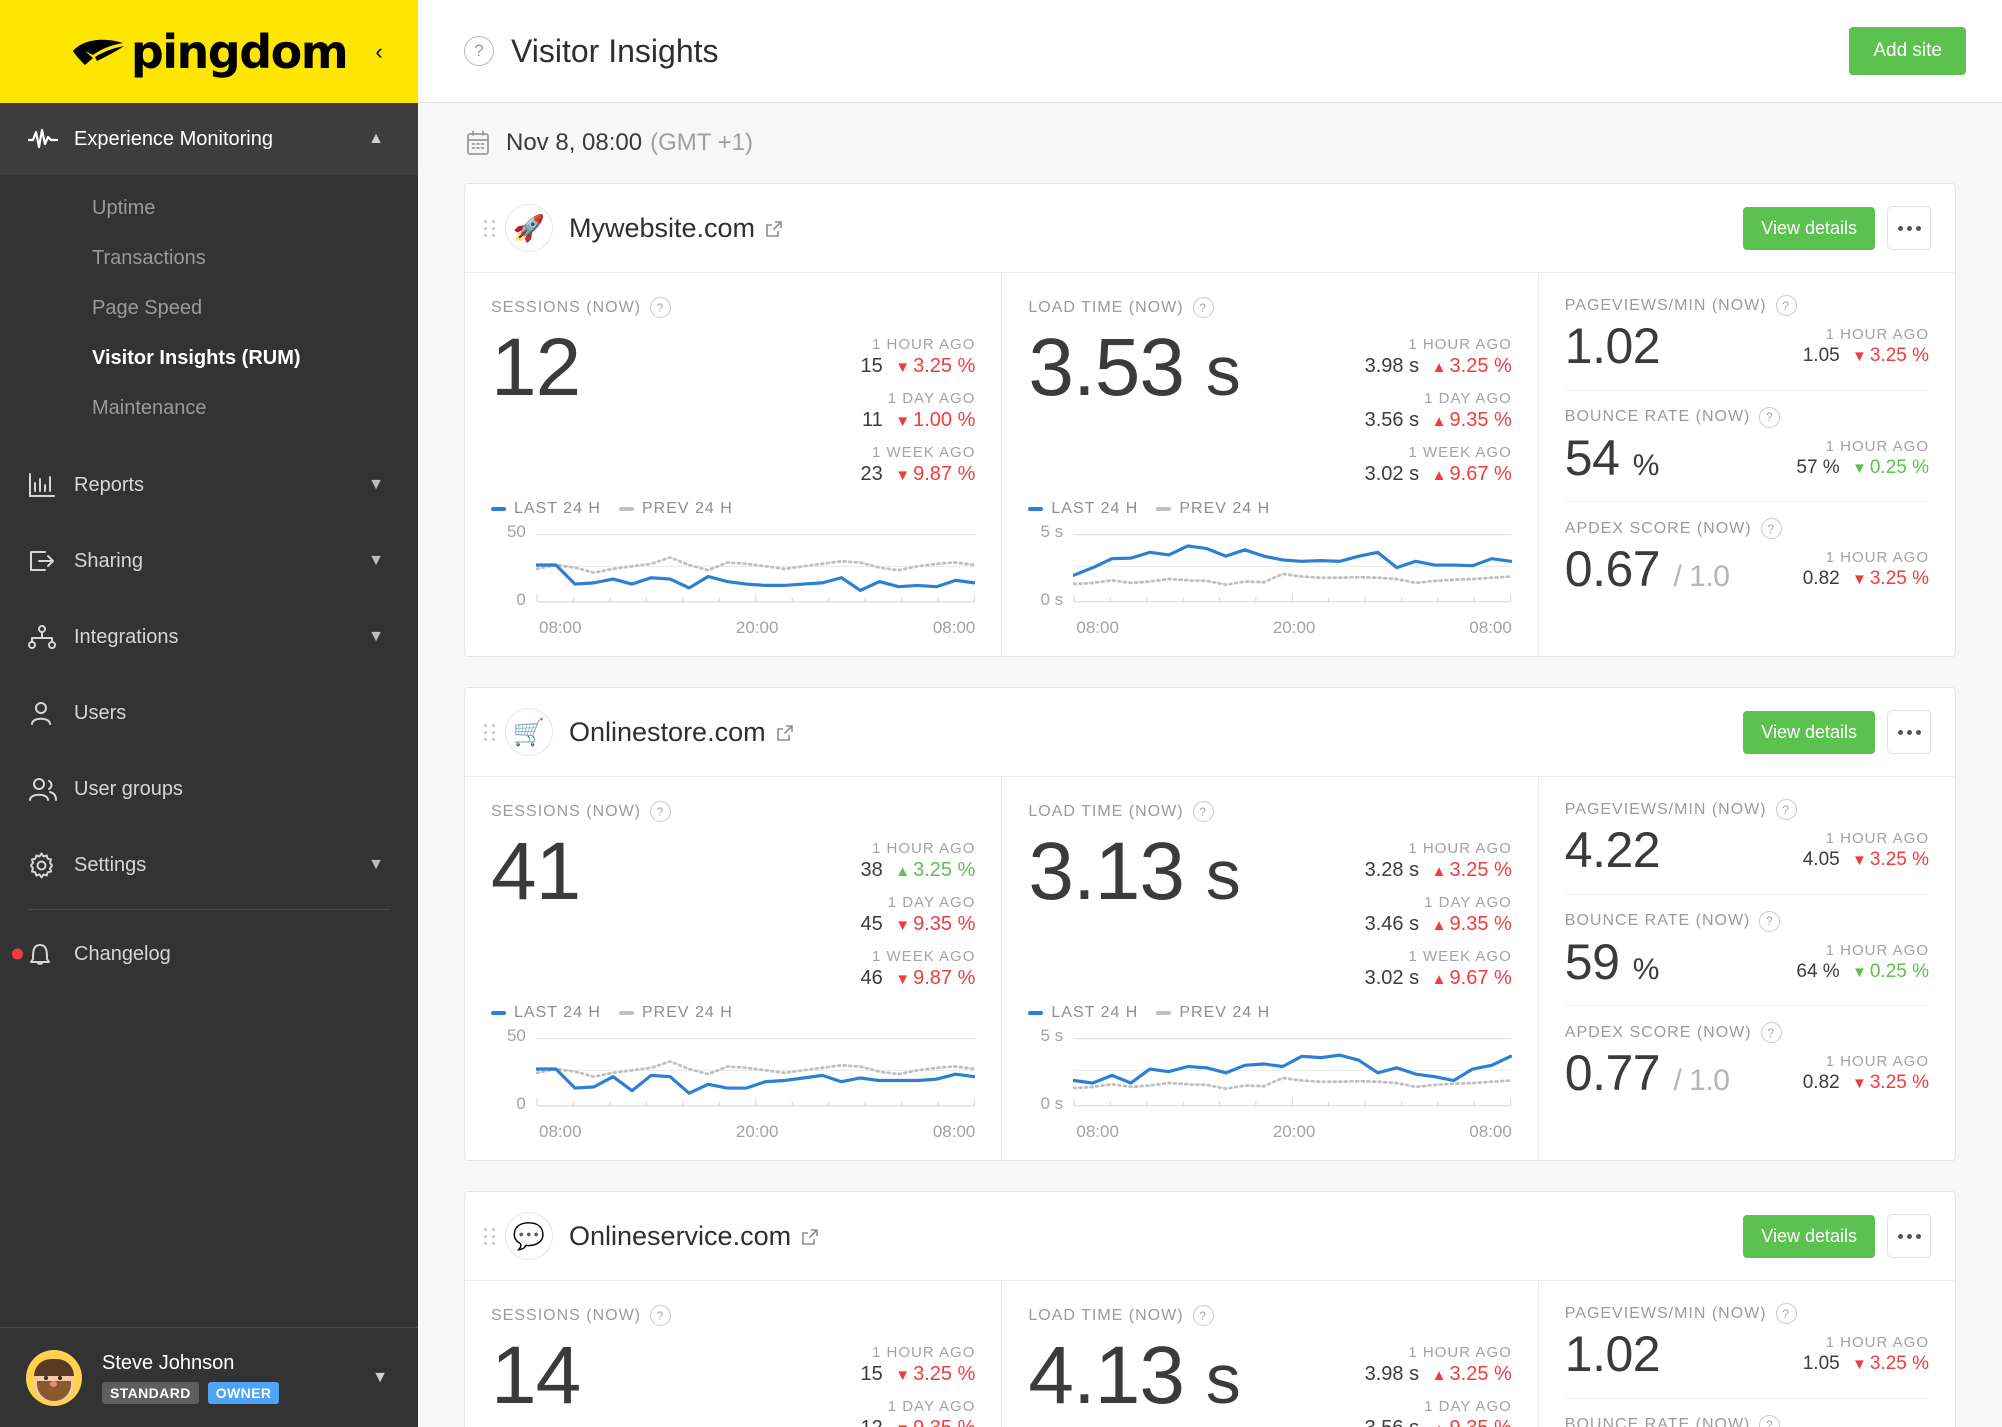 This screenshot has height=1427, width=2002. What do you see at coordinates (1866, 1350) in the screenshot?
I see `pageviews-delta: 1 HOUR AGO 1.05 ▼ 3.25 %` at bounding box center [1866, 1350].